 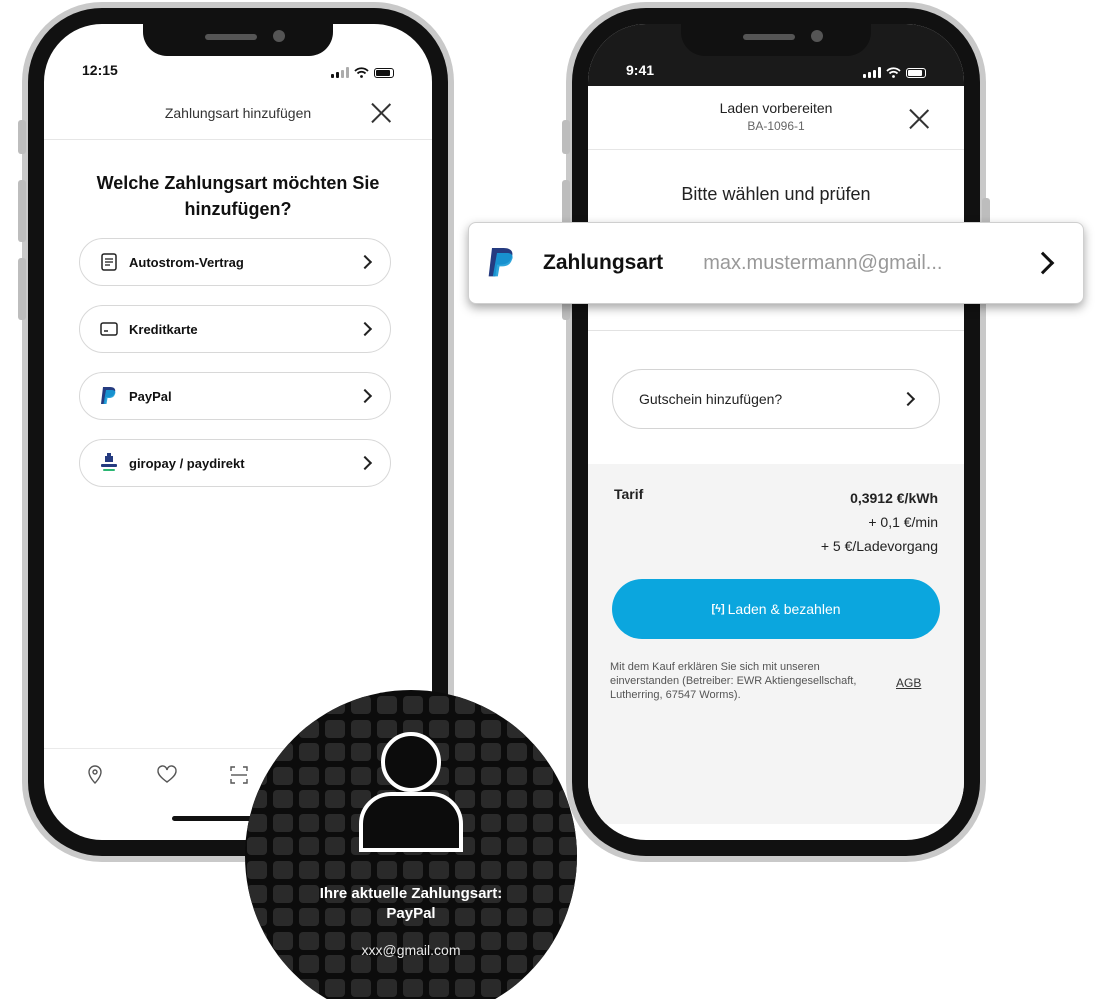 What do you see at coordinates (235, 329) in the screenshot?
I see `option-kreditkarte: Kreditkarte` at bounding box center [235, 329].